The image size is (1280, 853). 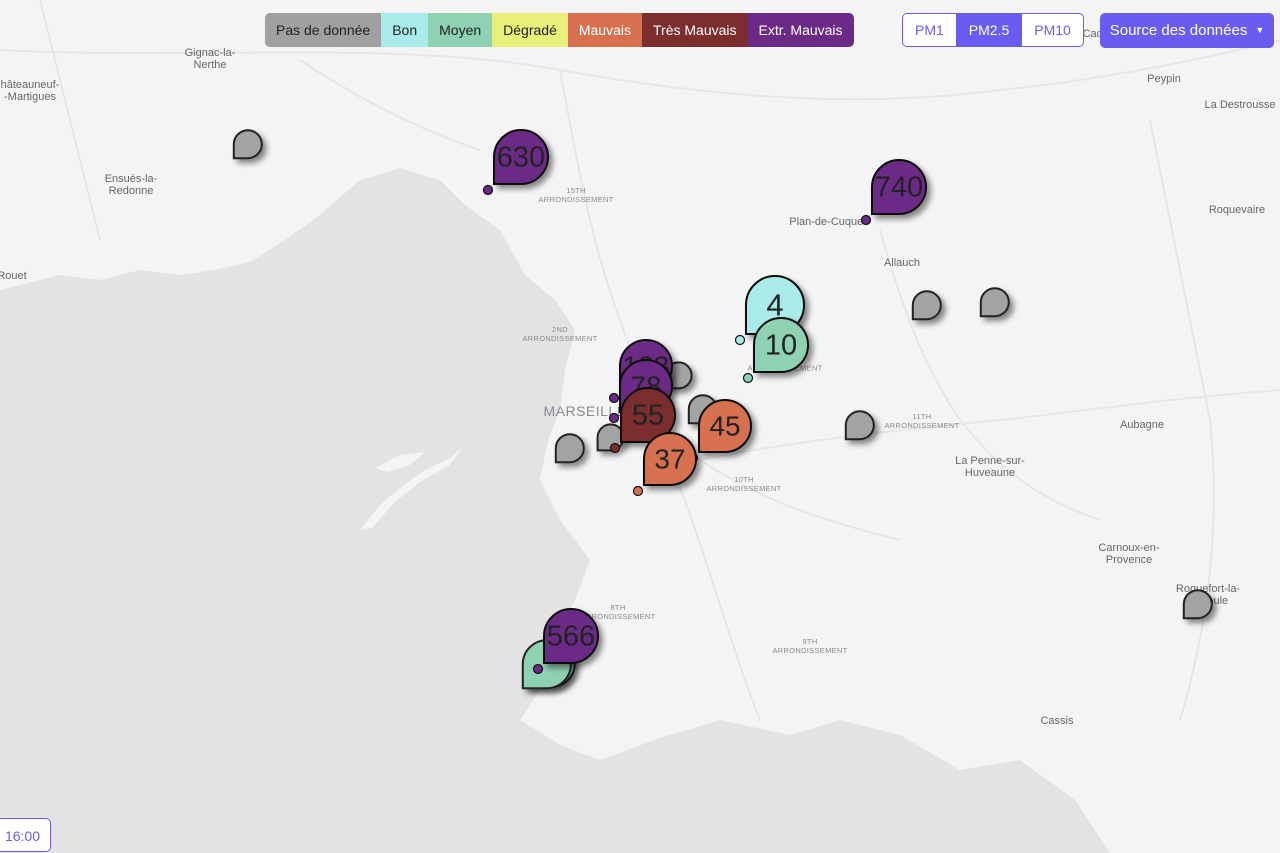 What do you see at coordinates (530, 30) in the screenshot?
I see `legend-item: Dégradé` at bounding box center [530, 30].